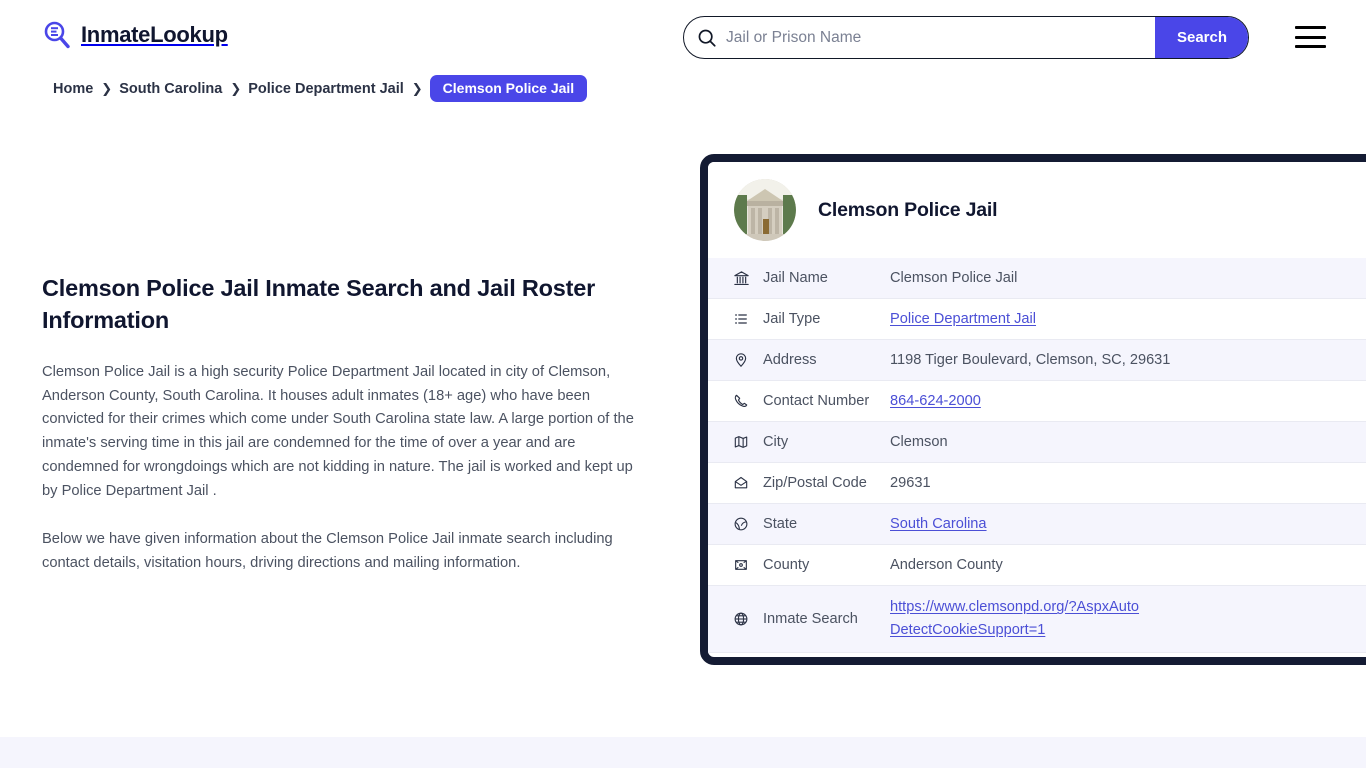 The image size is (1366, 768). Describe the element at coordinates (741, 619) in the screenshot. I see `world-icon` at that location.